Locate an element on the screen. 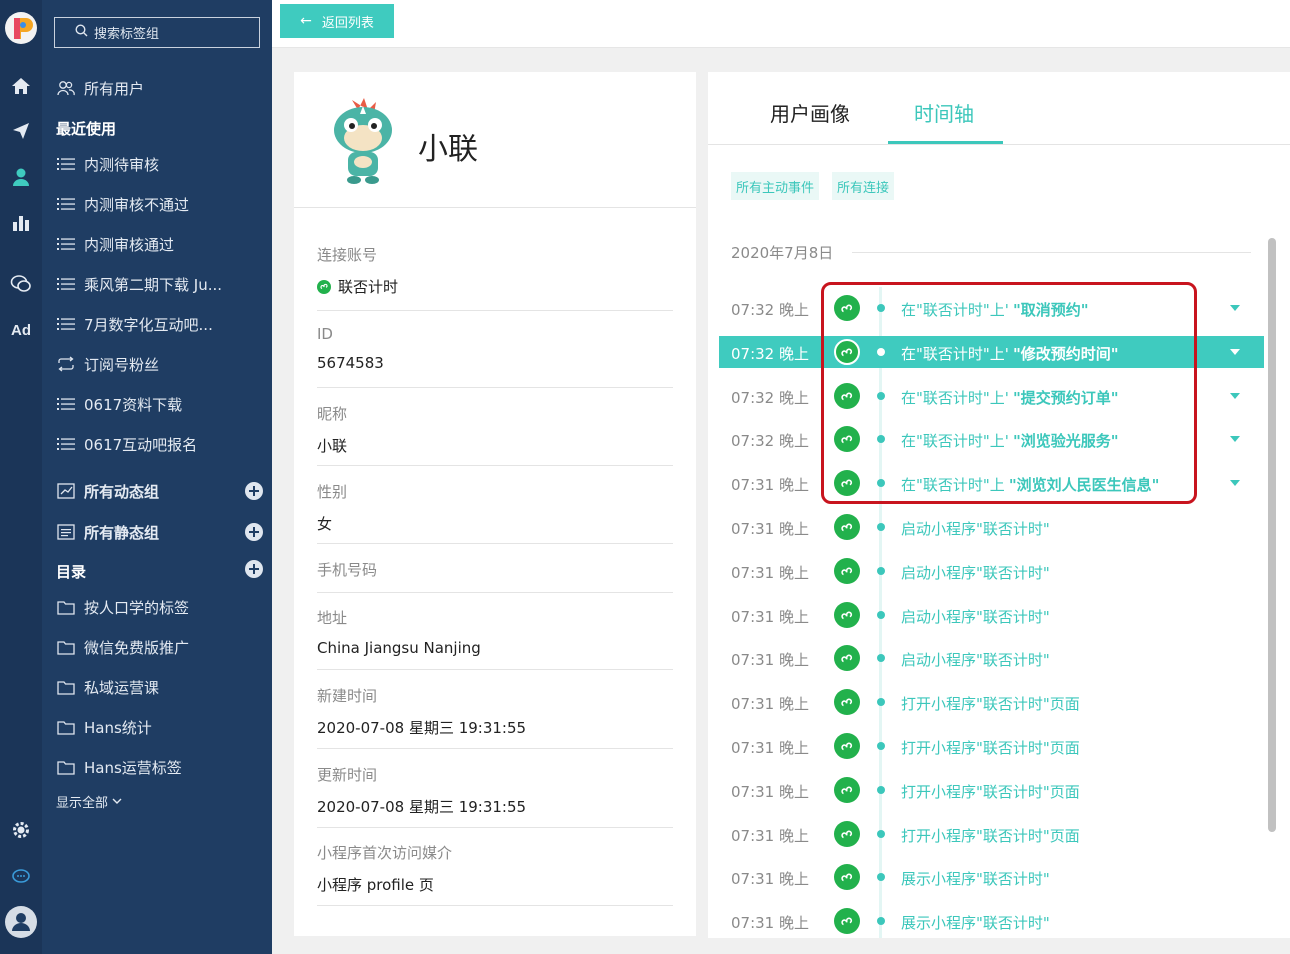 The image size is (1290, 954). document-folder-icon is located at coordinates (66, 532).